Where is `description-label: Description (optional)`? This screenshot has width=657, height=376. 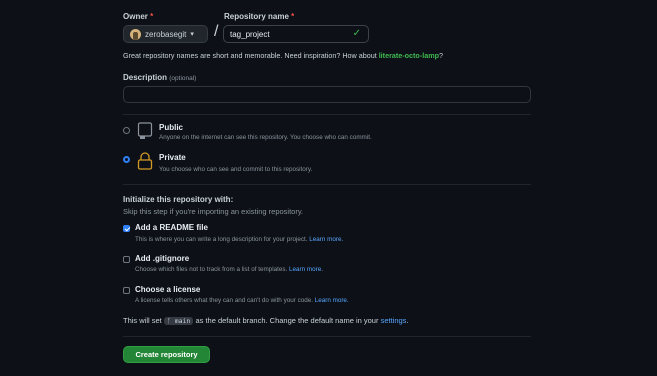
description-label: Description (optional) is located at coordinates (160, 77).